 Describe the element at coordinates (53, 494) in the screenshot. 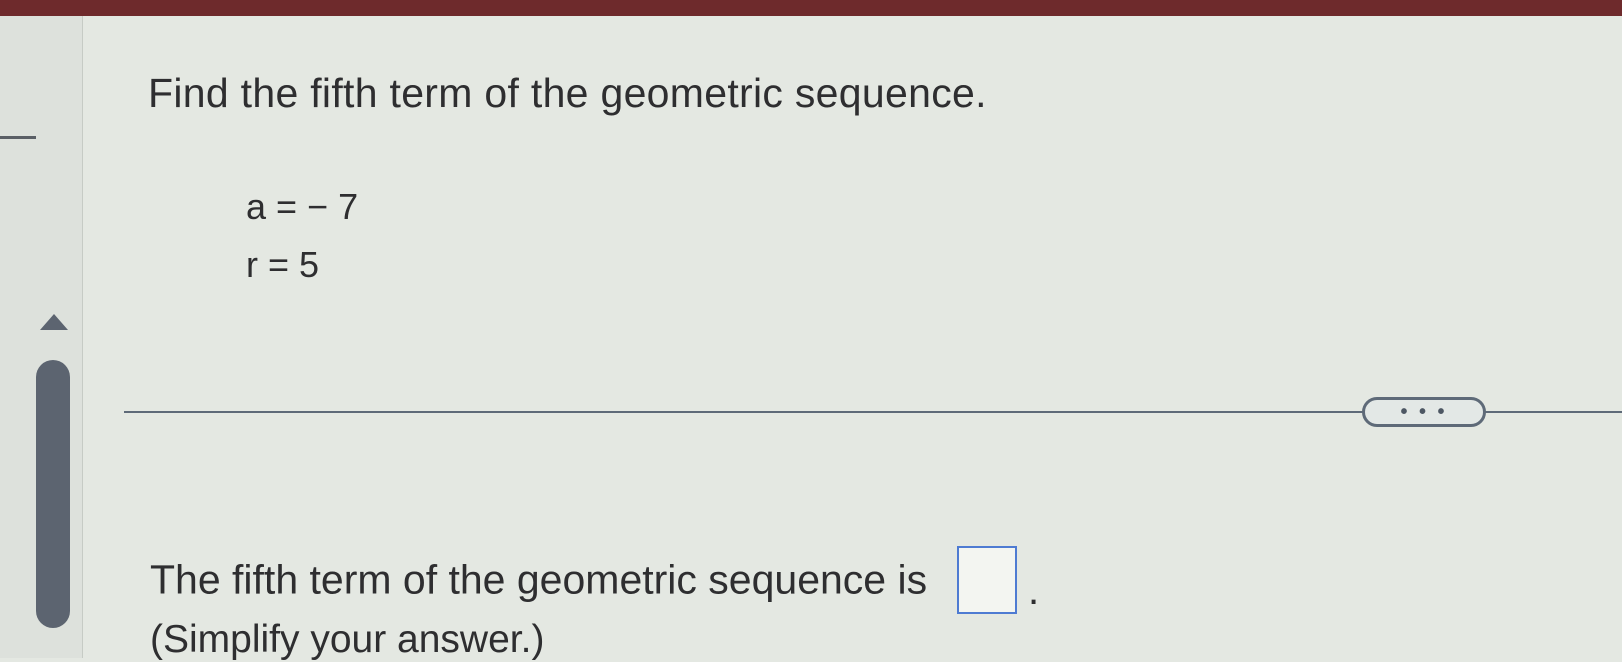

I see `scrollbar-thumb` at that location.